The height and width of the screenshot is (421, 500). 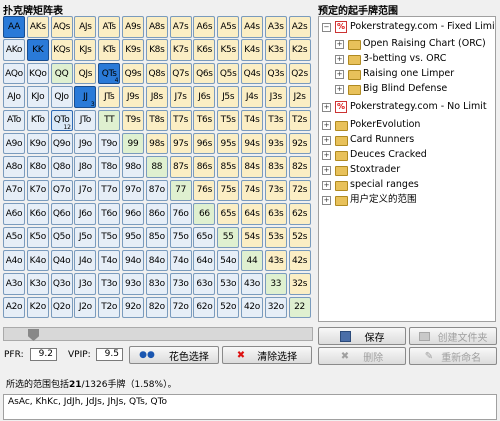 What do you see at coordinates (299, 284) in the screenshot?
I see `hand-cell-32s: 32s` at bounding box center [299, 284].